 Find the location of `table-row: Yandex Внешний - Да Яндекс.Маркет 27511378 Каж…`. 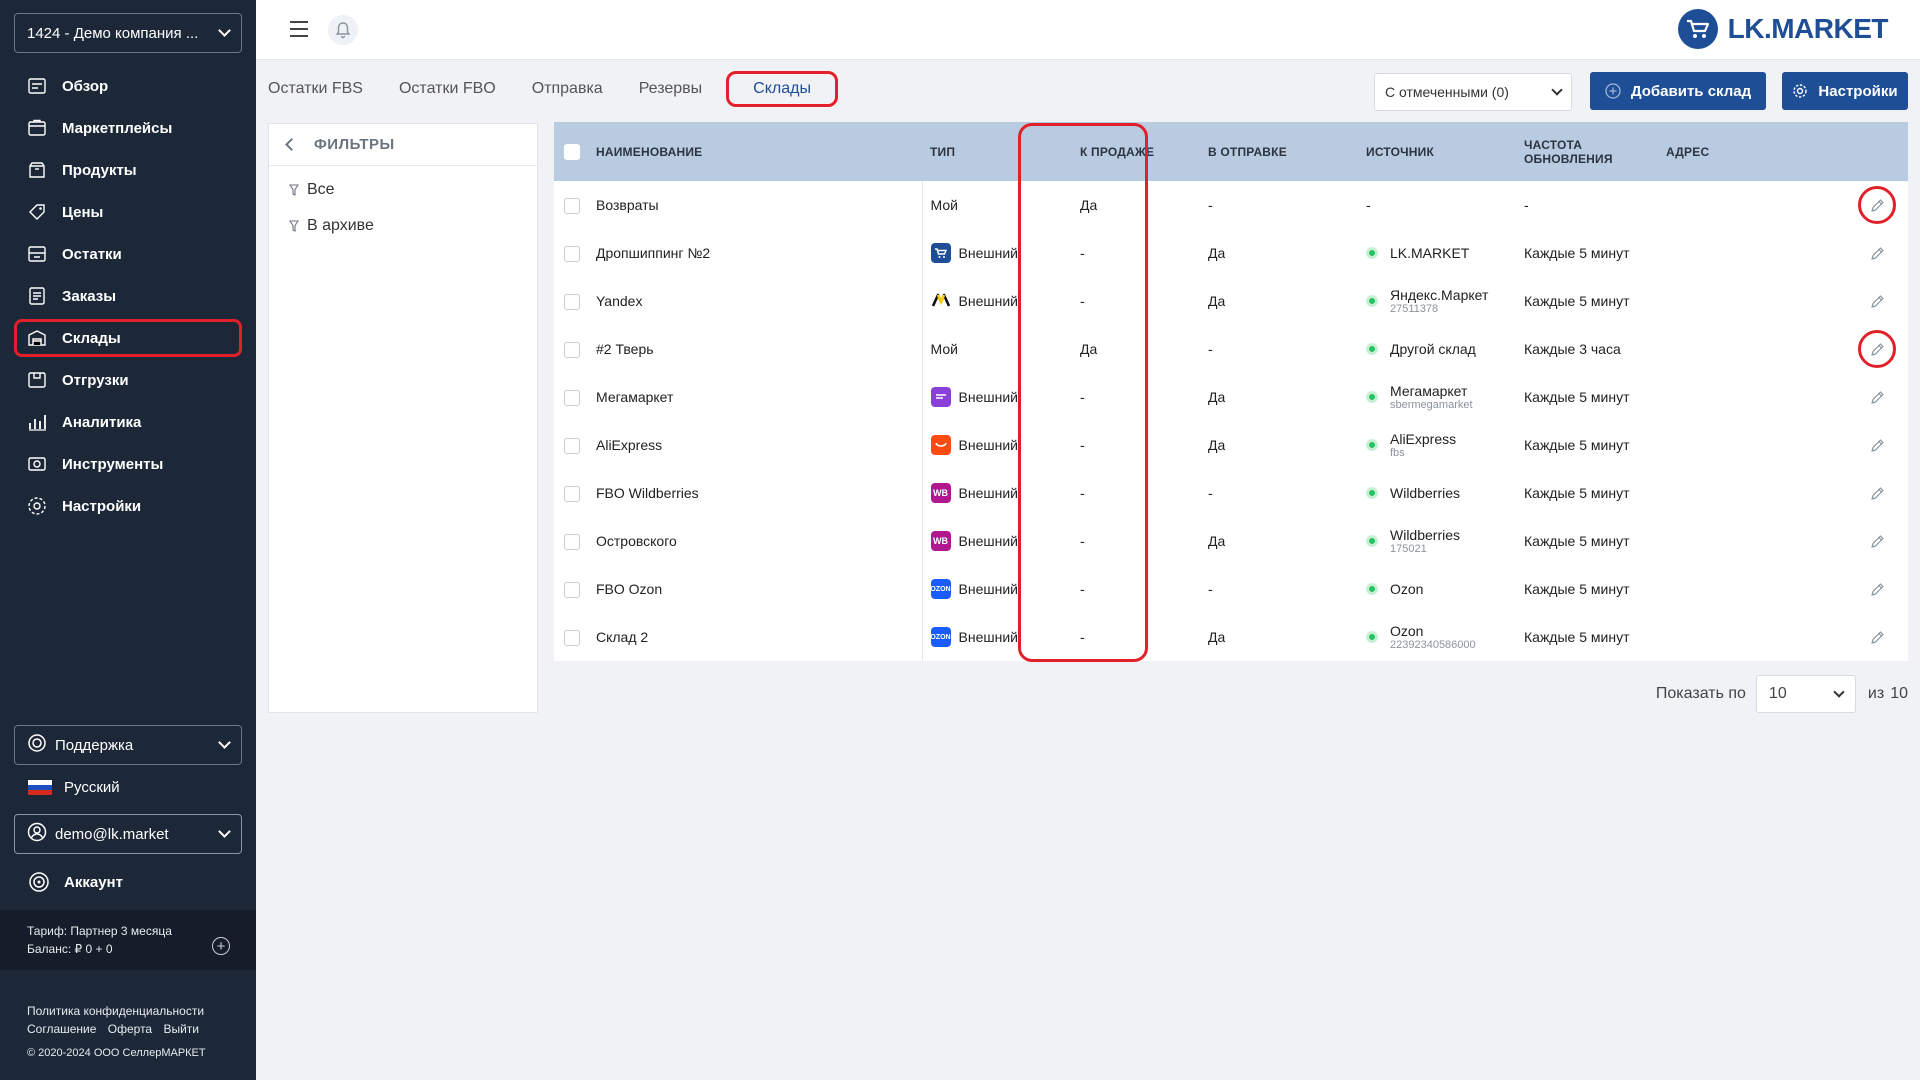

table-row: Yandex Внешний - Да Яндекс.Маркет 27511378 Каж… is located at coordinates (1231, 301).